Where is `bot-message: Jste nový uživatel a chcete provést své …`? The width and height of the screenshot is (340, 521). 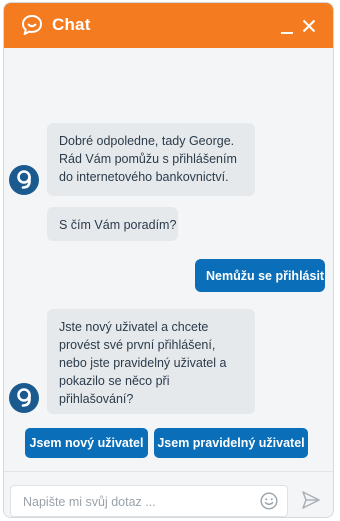 bot-message: Jste nový uživatel a chcete provést své … is located at coordinates (151, 361).